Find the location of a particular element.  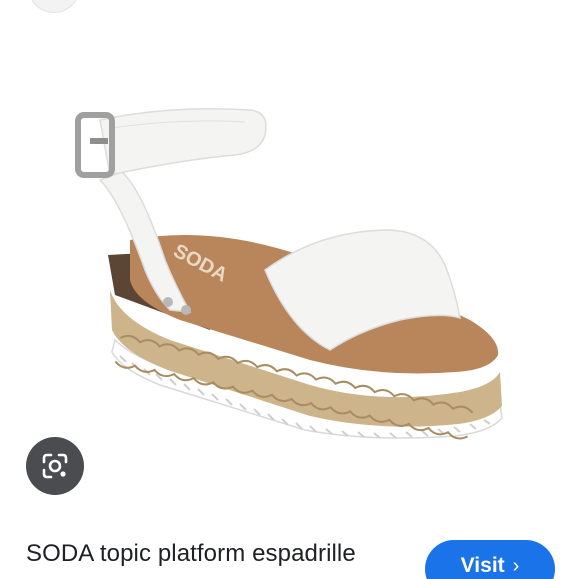

lens-search-button is located at coordinates (55, 466).